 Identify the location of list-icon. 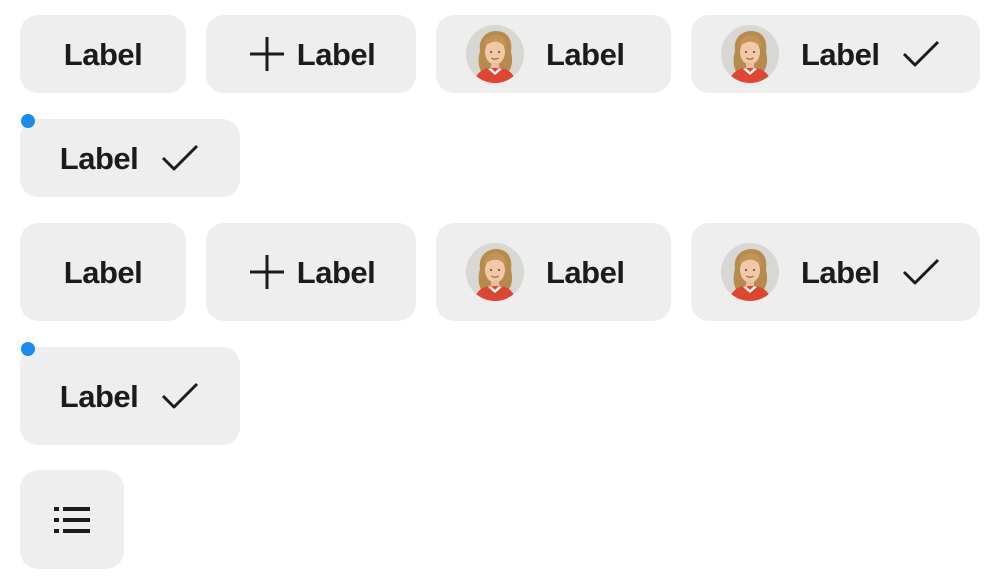
(72, 520).